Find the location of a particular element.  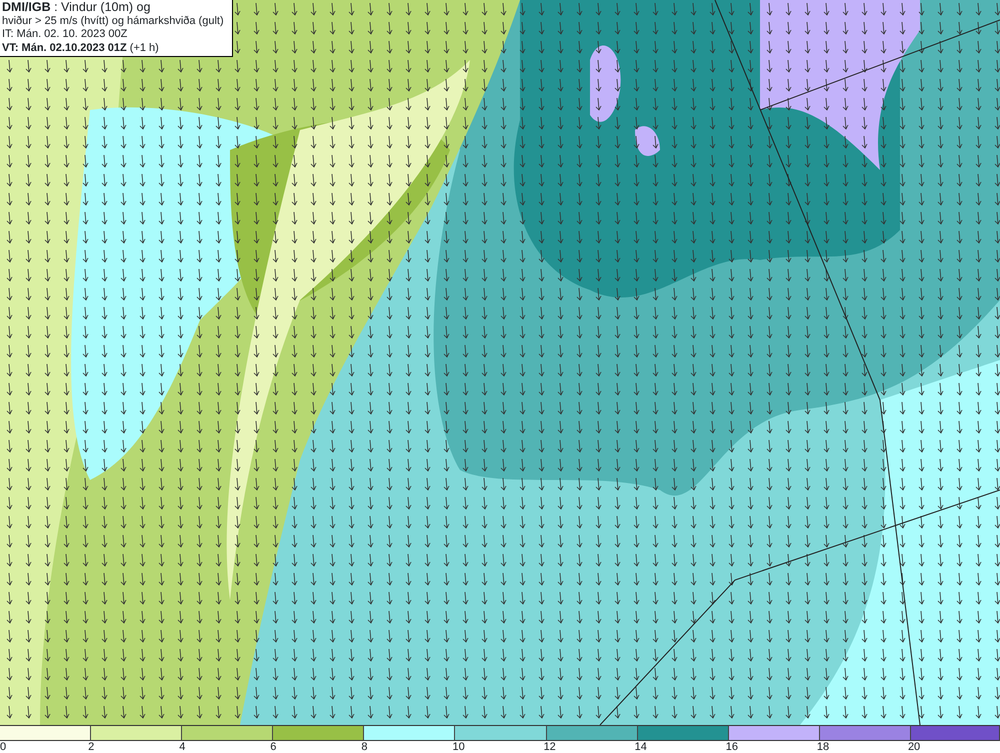

title-line: VT: Mán. 02.10.2023 01Z (+1 h) is located at coordinates (81, 48).